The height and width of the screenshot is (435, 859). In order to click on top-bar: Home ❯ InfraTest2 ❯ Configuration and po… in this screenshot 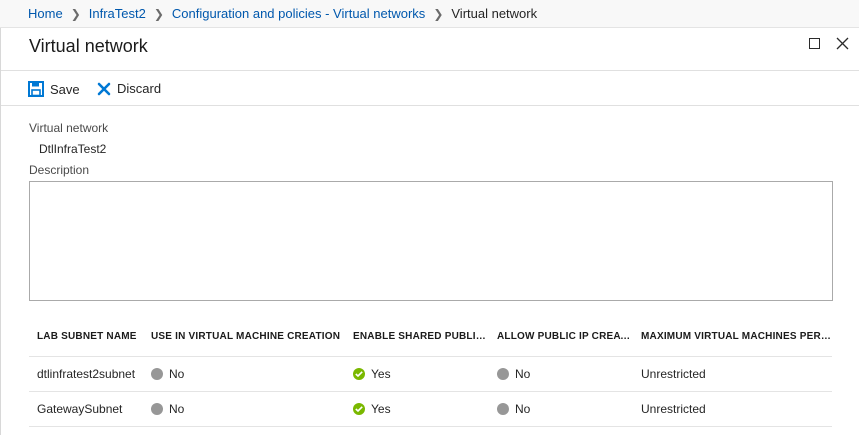, I will do `click(429, 14)`.